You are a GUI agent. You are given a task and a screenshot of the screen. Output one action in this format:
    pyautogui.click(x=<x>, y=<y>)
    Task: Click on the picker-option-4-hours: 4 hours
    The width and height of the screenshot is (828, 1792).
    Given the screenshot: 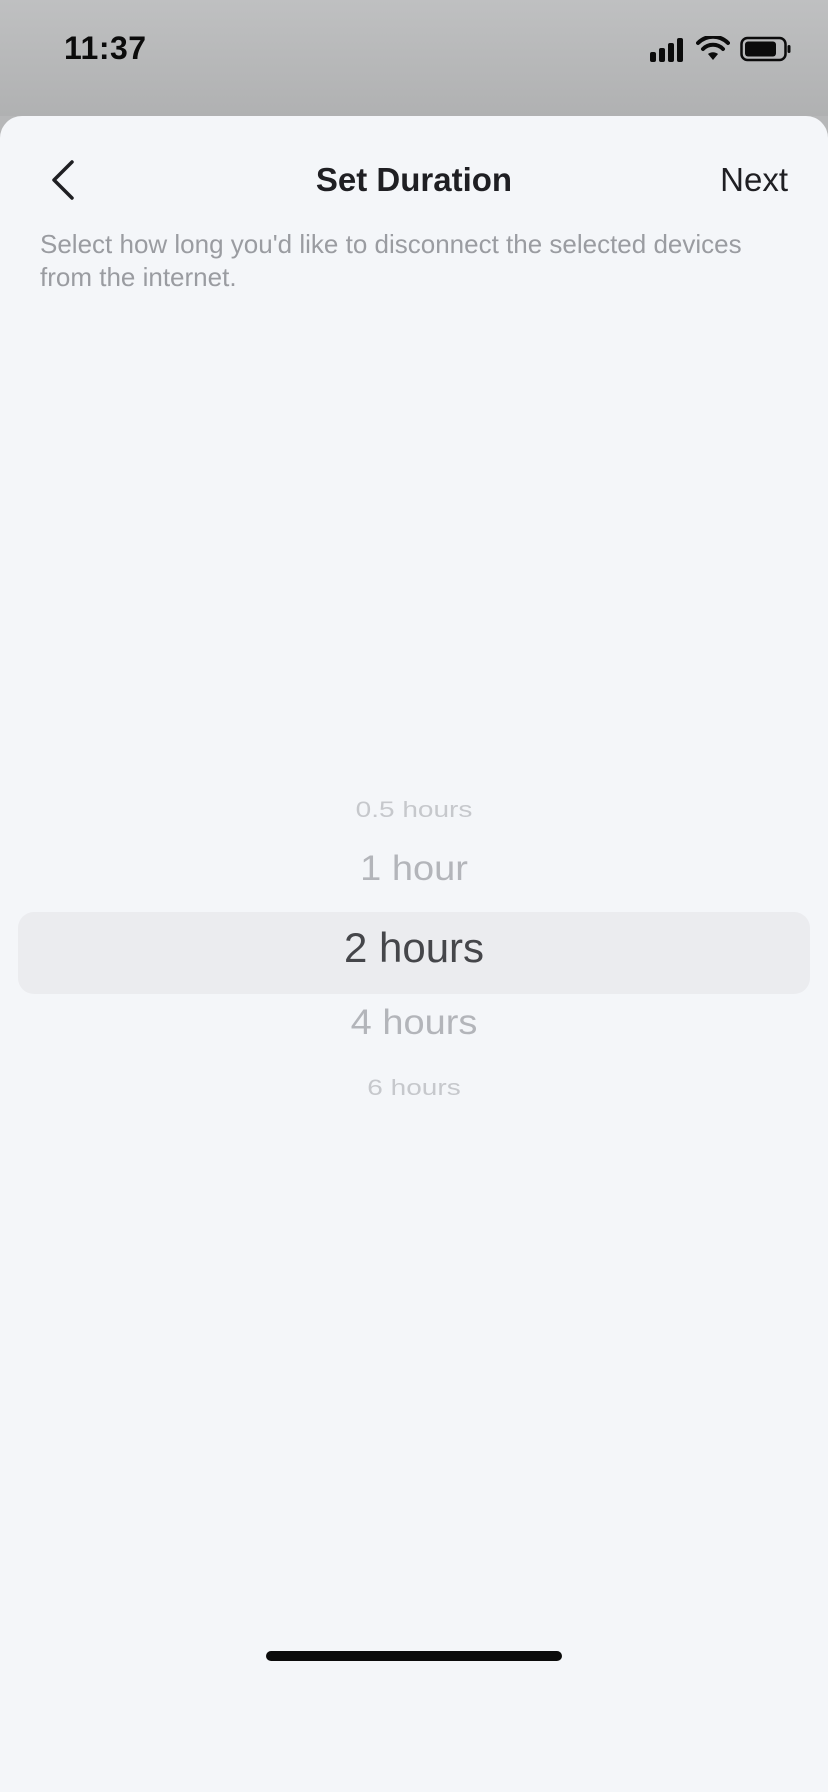 What is the action you would take?
    pyautogui.click(x=414, y=1024)
    